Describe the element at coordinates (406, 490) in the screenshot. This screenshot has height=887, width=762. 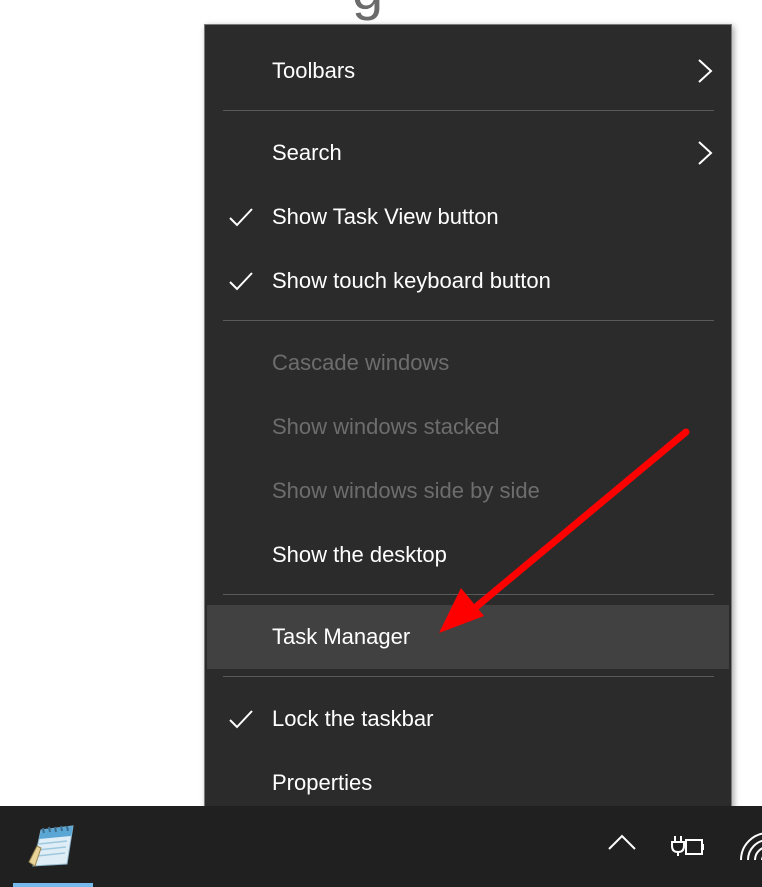
I see `menu-item-label: Show windows side by side` at that location.